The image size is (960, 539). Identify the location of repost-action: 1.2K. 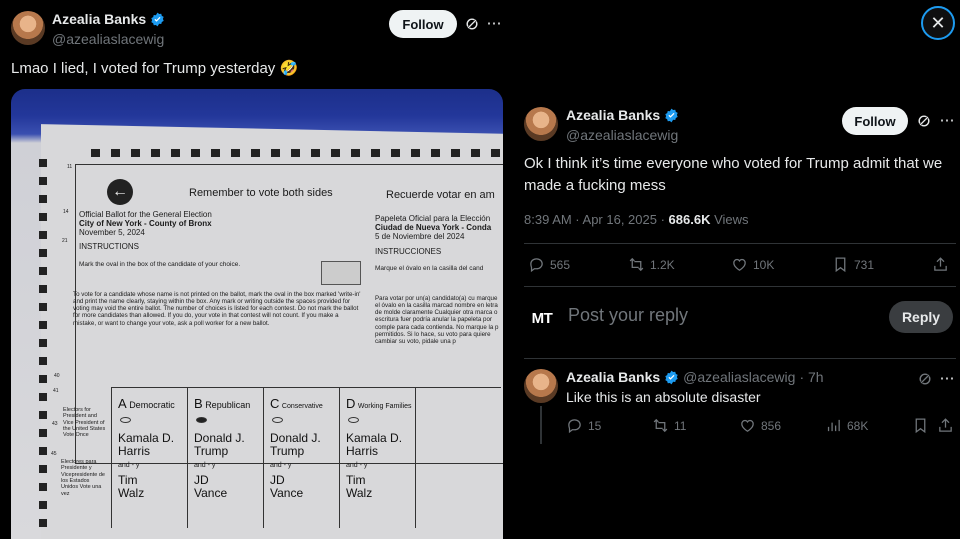
(651, 264).